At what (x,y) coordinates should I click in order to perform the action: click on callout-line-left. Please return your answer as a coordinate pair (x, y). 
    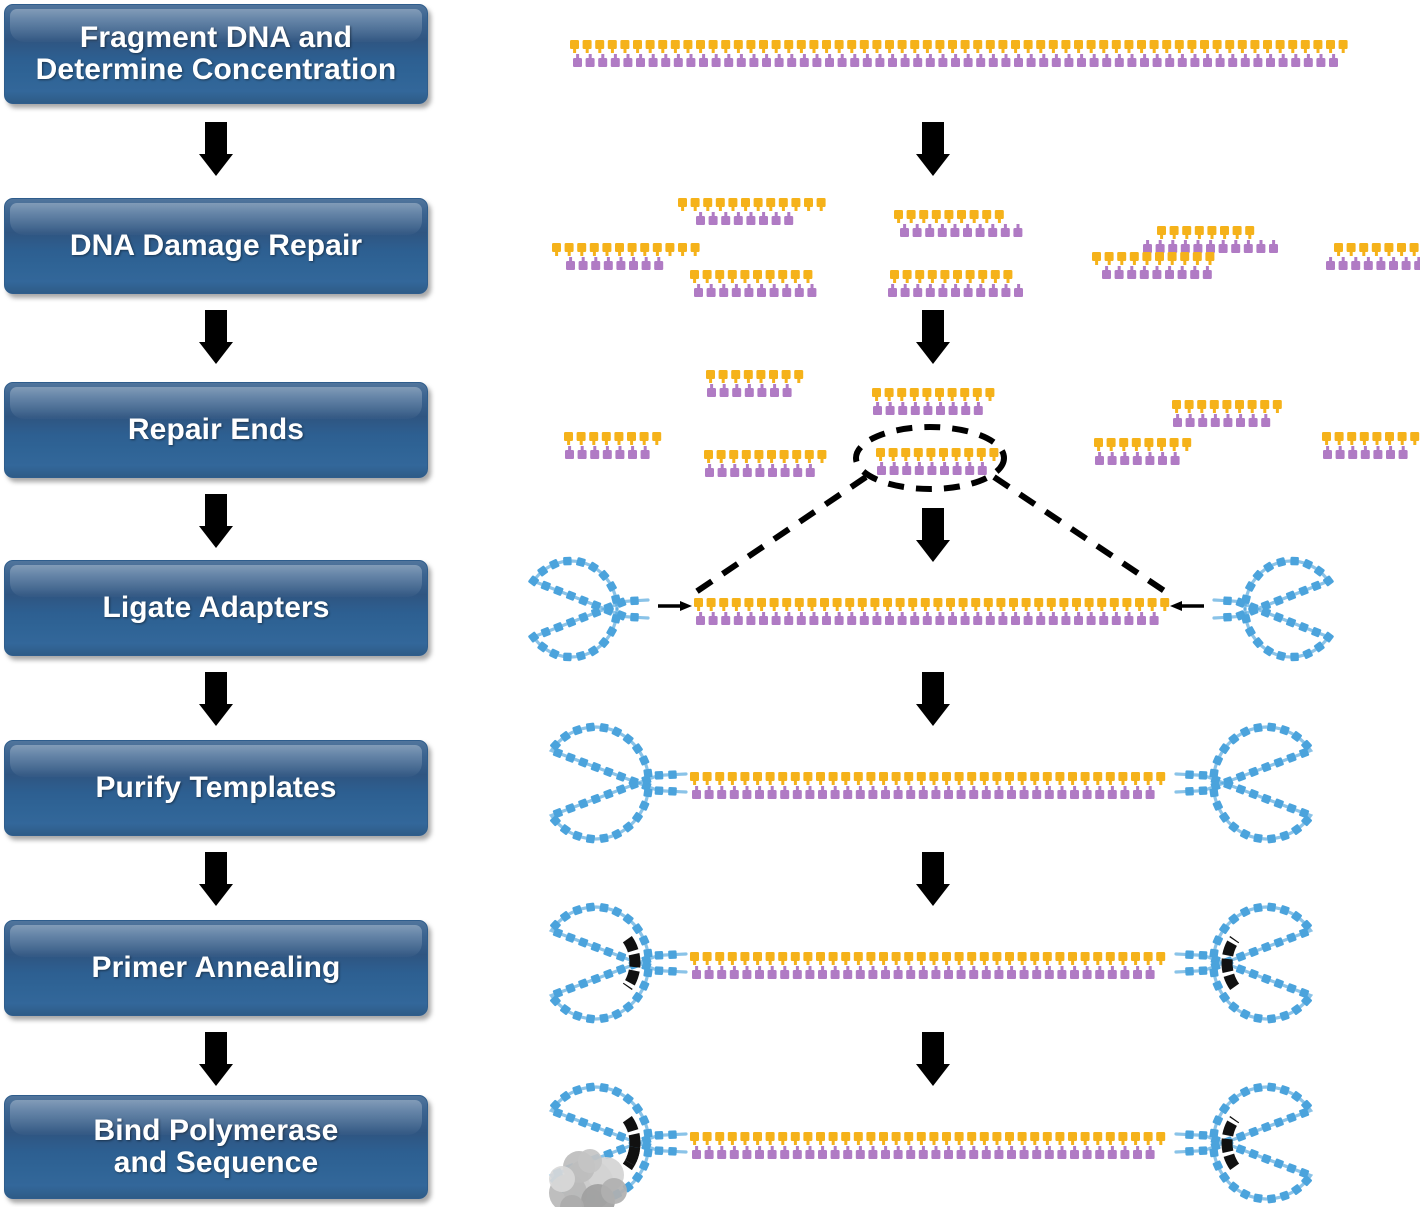
    Looking at the image, I should click on (778, 536).